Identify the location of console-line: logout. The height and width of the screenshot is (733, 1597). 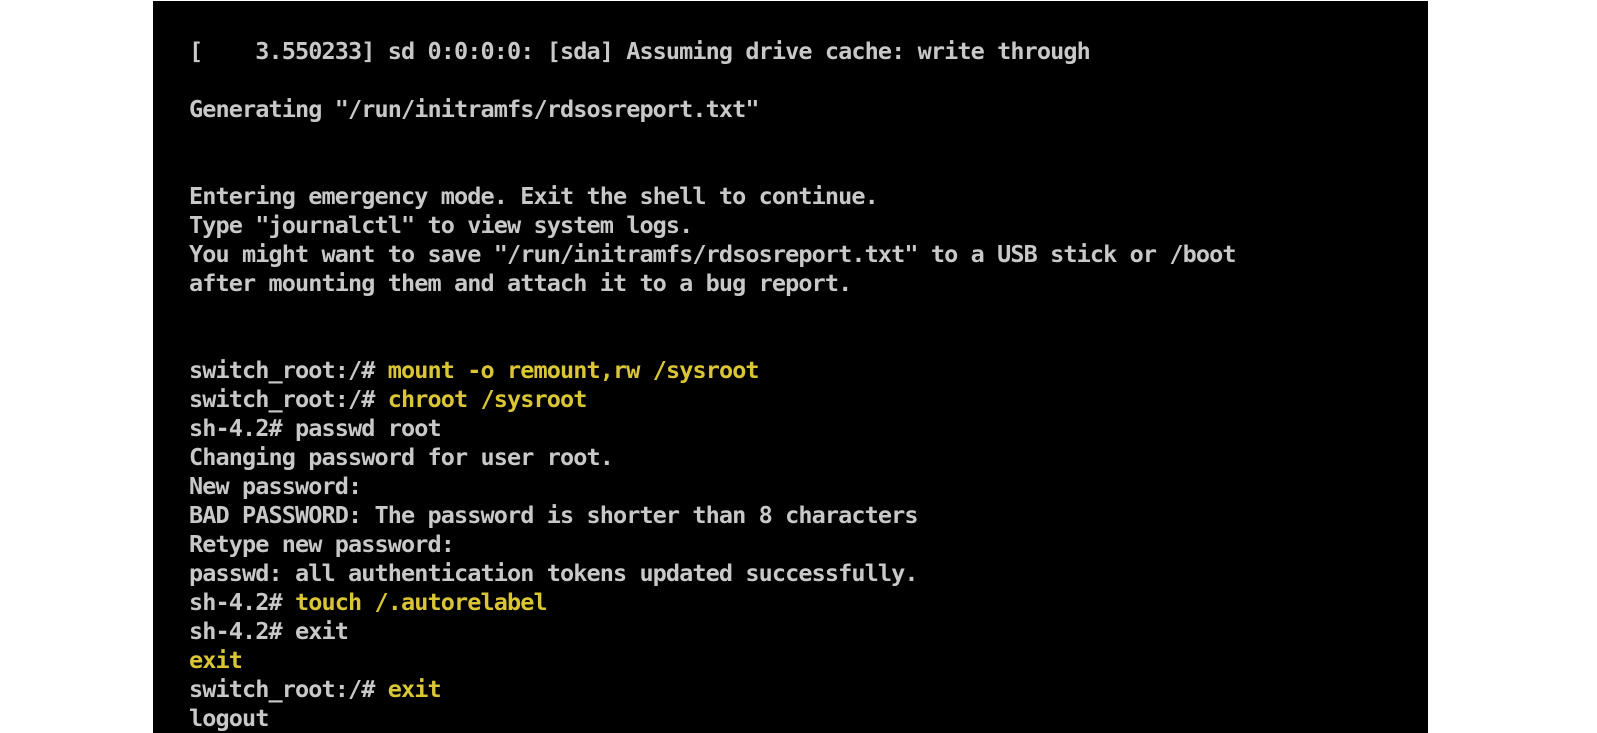
(229, 718).